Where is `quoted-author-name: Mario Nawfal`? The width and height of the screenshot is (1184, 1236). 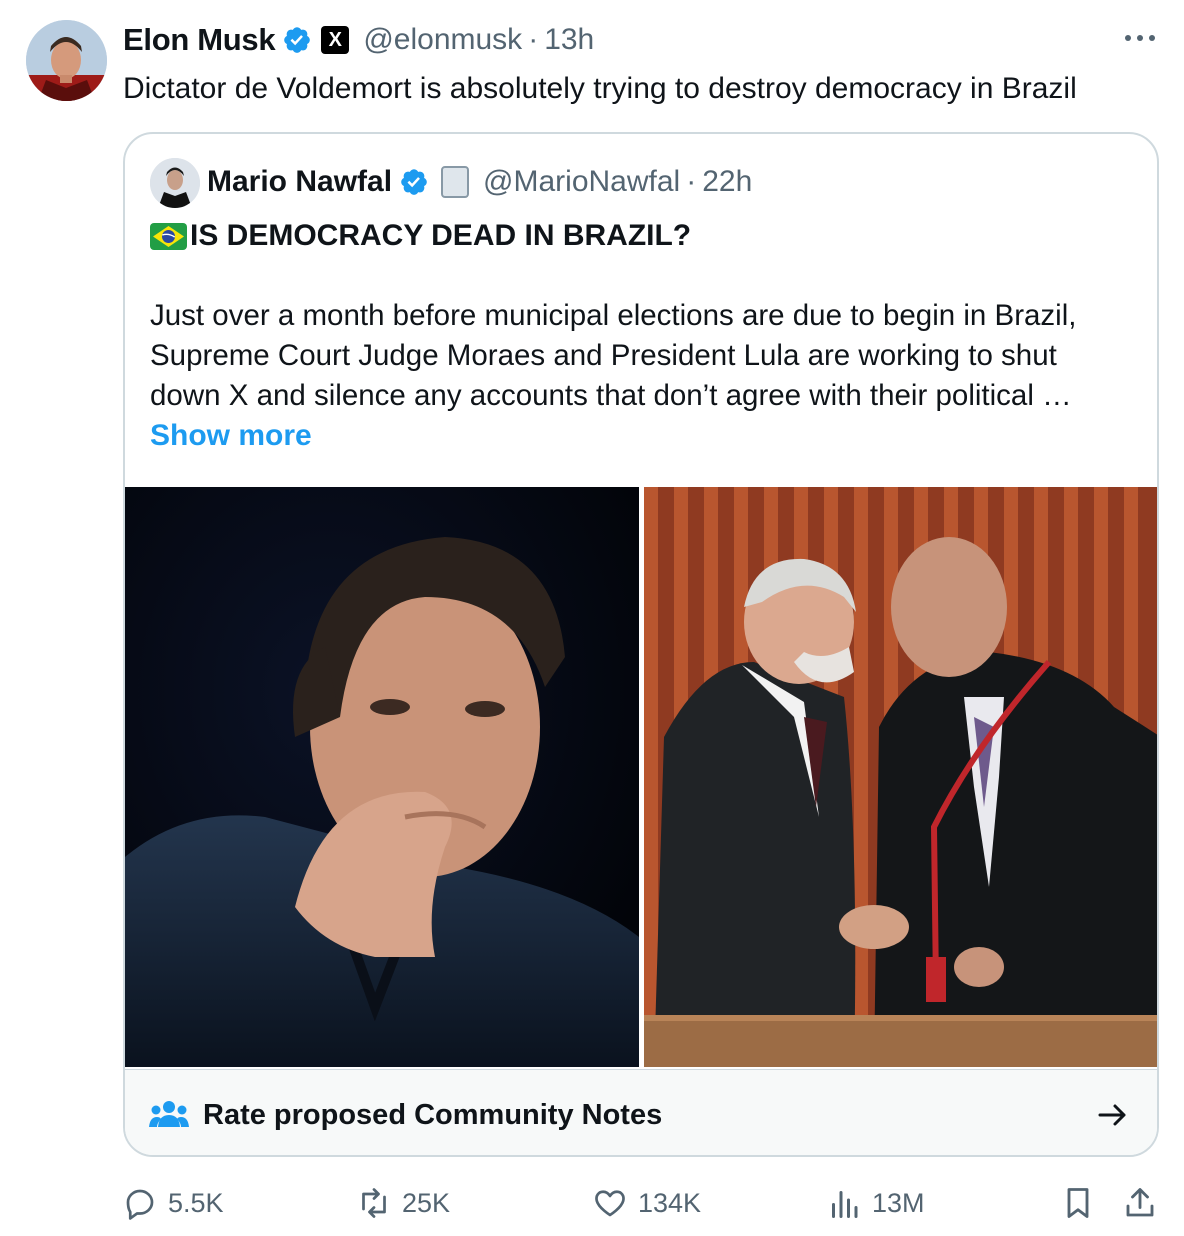 quoted-author-name: Mario Nawfal is located at coordinates (299, 182).